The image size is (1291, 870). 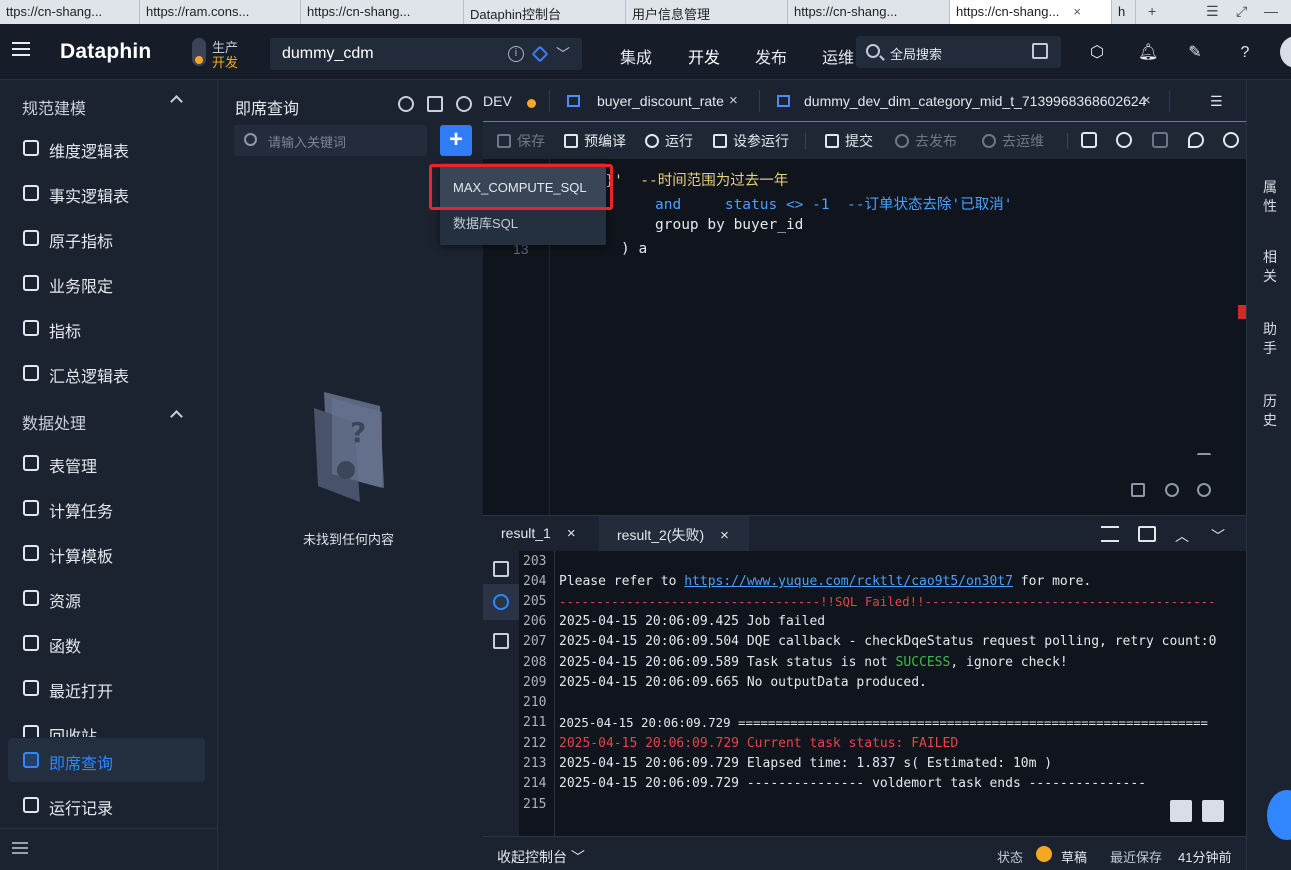 What do you see at coordinates (1271, 12) in the screenshot?
I see `minimize-window-icon: —` at bounding box center [1271, 12].